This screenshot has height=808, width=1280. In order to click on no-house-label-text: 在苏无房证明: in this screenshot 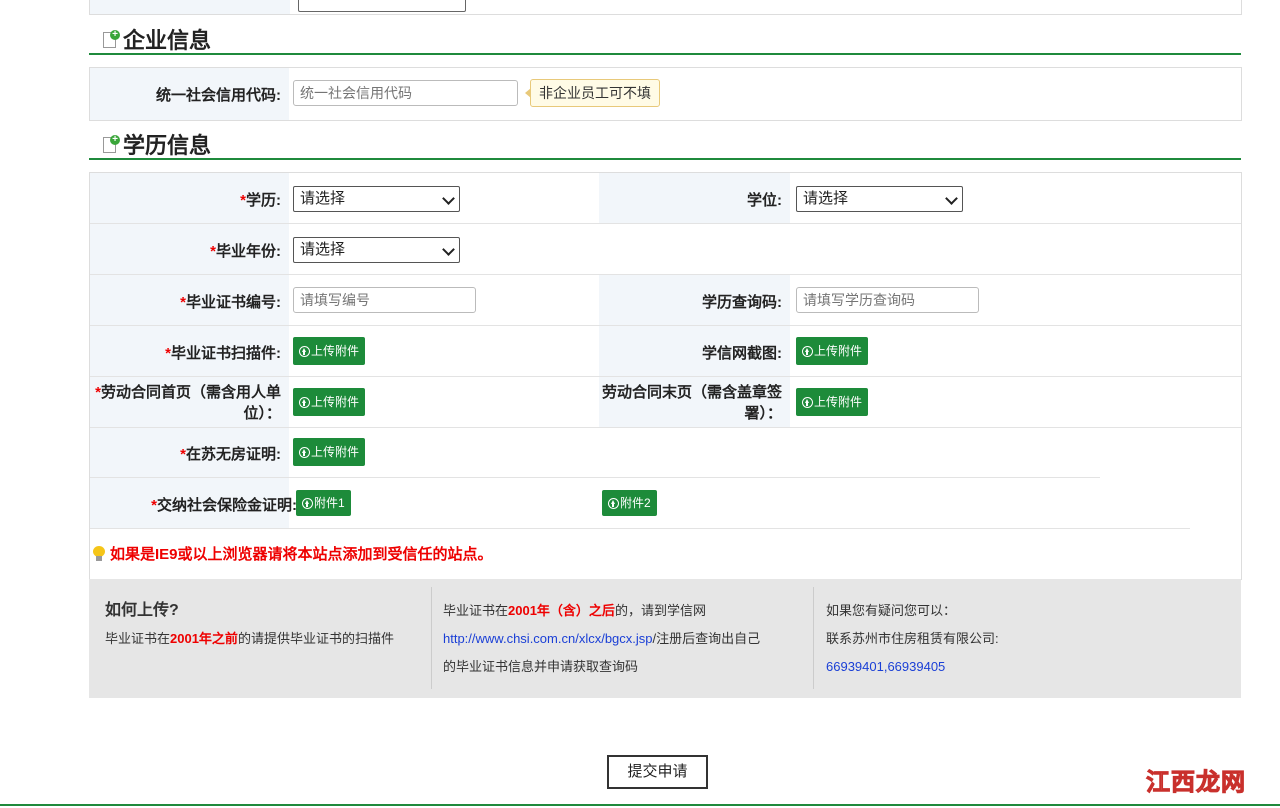, I will do `click(233, 454)`.